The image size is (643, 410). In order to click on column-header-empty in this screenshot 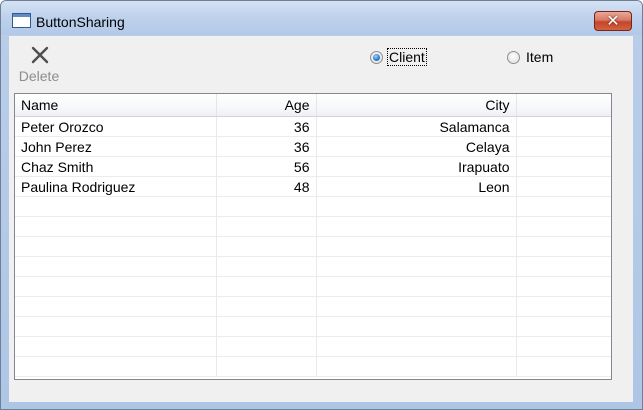, I will do `click(563, 105)`.